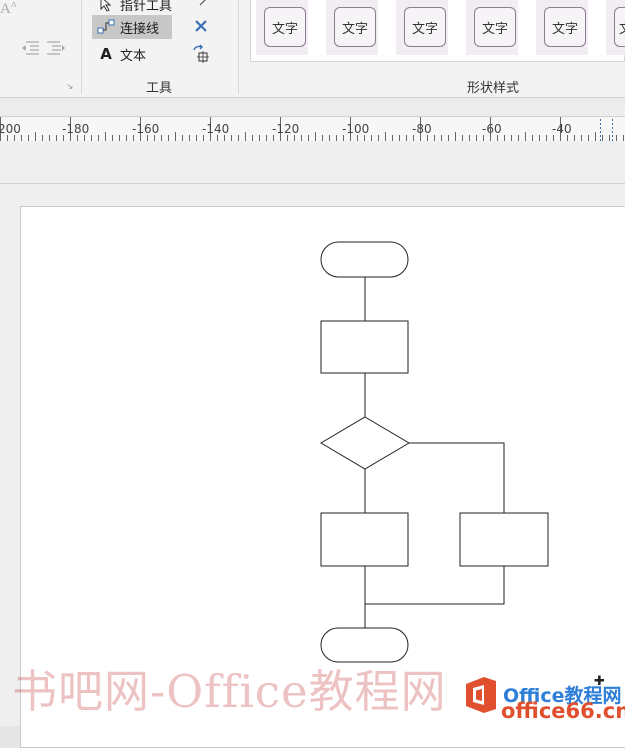 This screenshot has width=625, height=748. Describe the element at coordinates (599, 681) in the screenshot. I see `move-cursor-icon: ✚` at that location.